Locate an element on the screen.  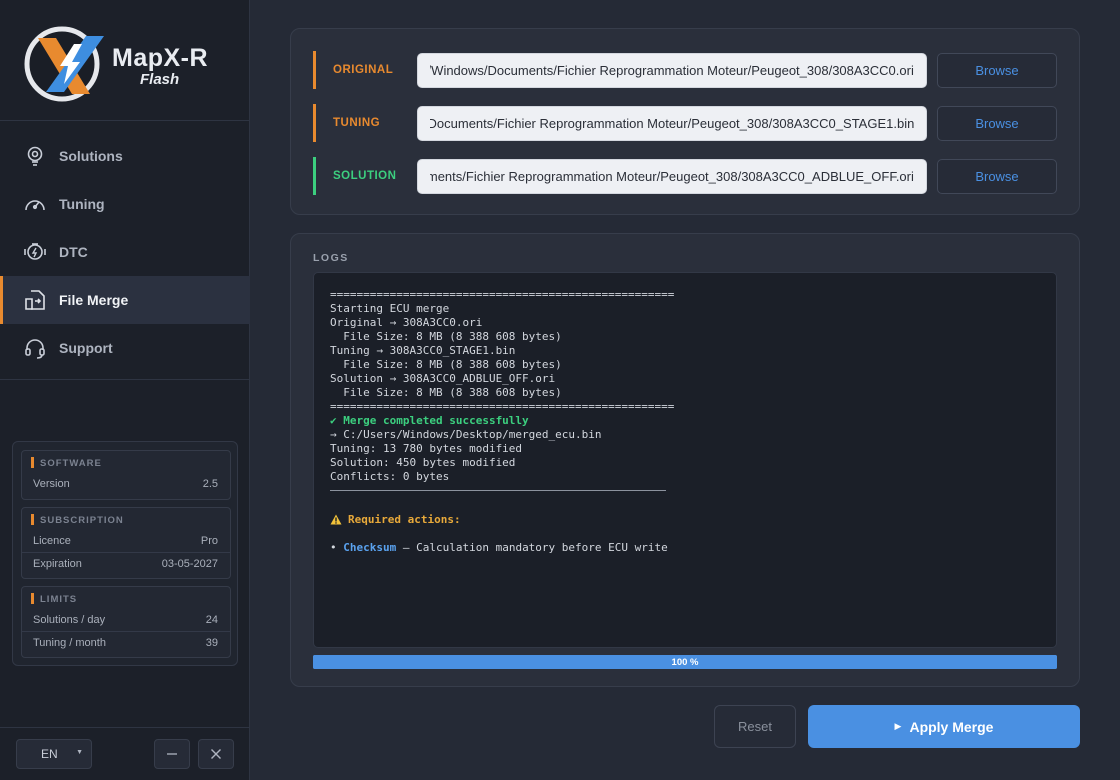
original-tag: ORIGINAL is located at coordinates (361, 70).